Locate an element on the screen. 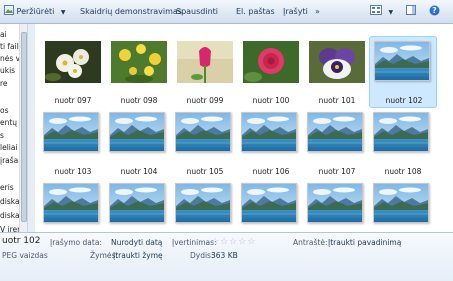 This screenshot has height=281, width=453. file-item: nuotr 102 is located at coordinates (403, 72).